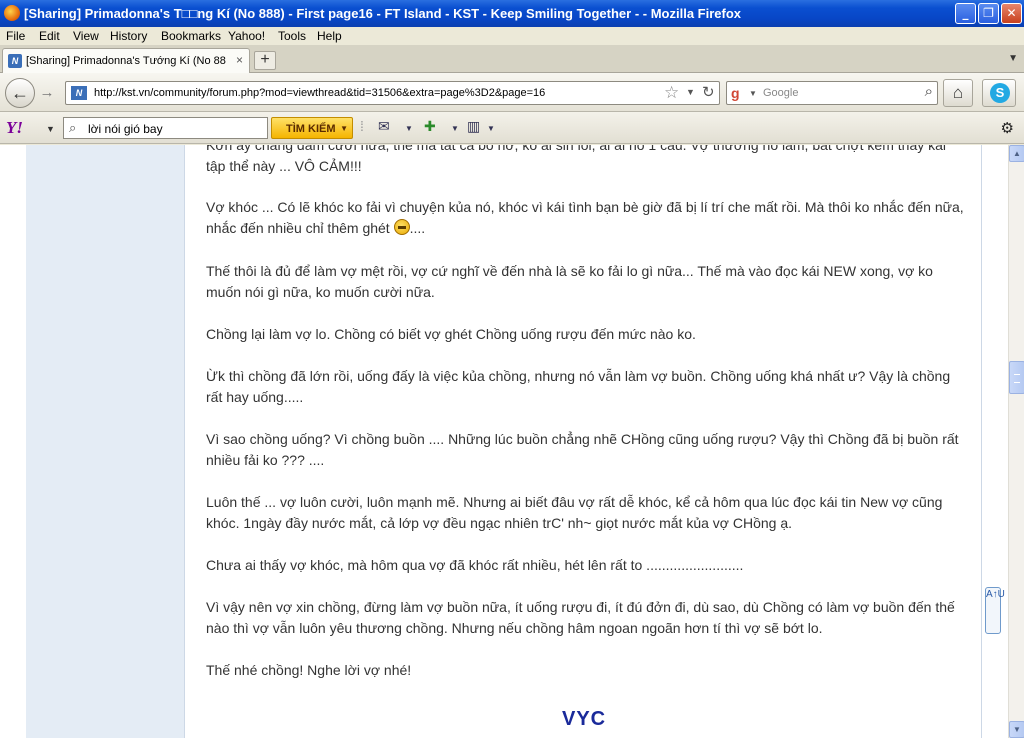 The image size is (1024, 738). I want to click on post-signature: VYC, so click(584, 719).